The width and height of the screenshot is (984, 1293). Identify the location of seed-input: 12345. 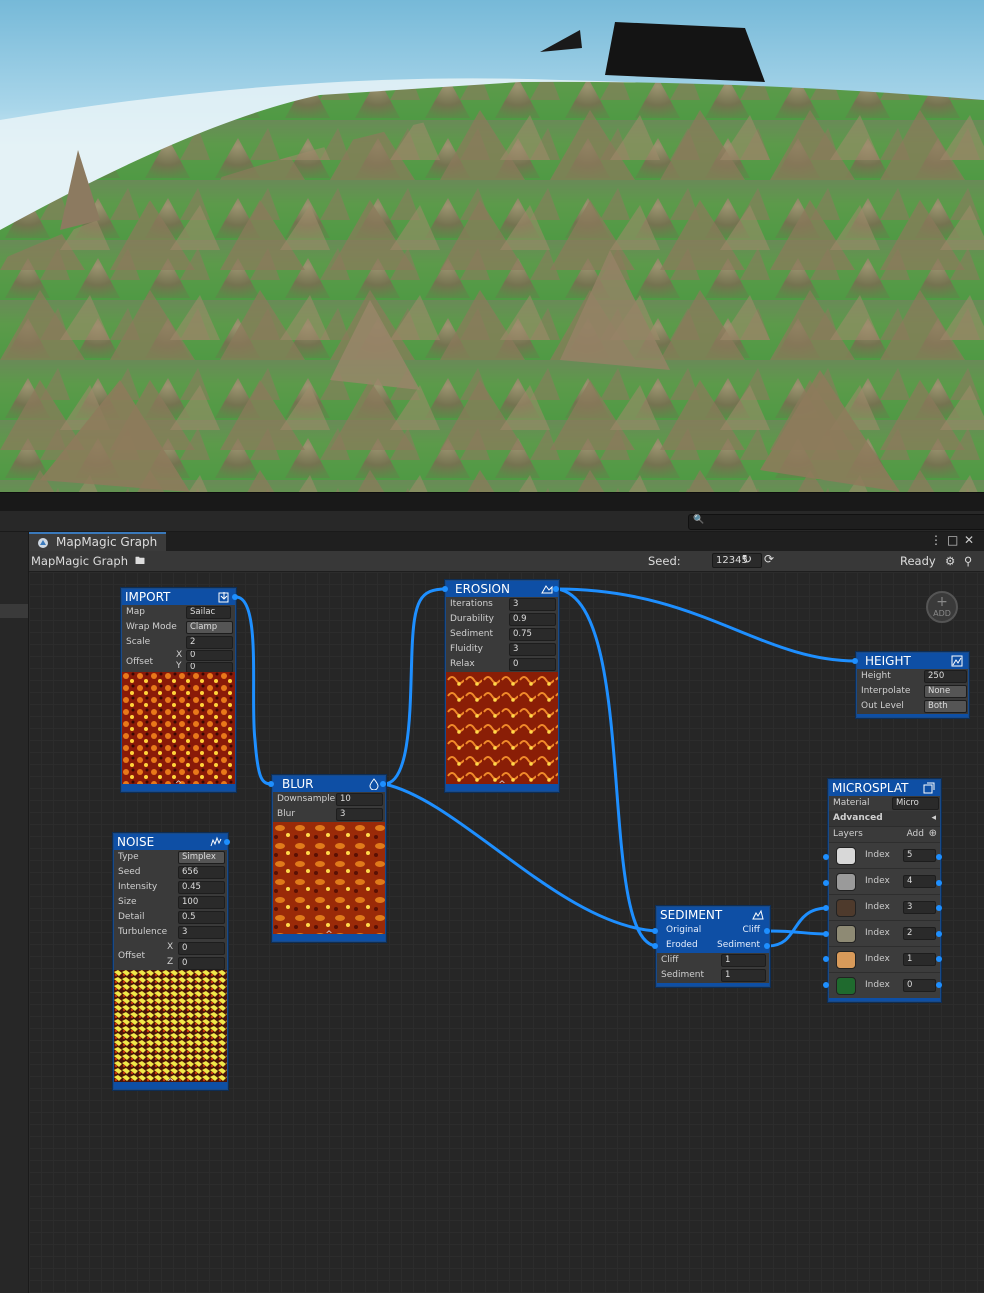
(737, 560).